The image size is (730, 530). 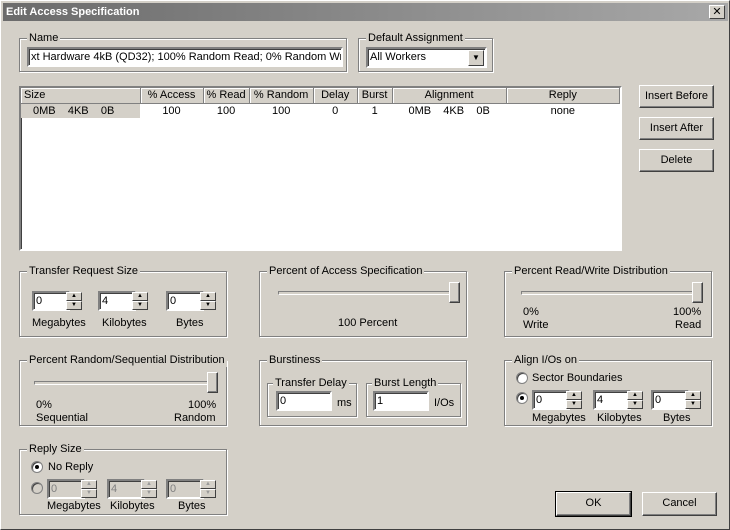 What do you see at coordinates (574, 404) in the screenshot?
I see `align-megabytes-down-icon: ▼` at bounding box center [574, 404].